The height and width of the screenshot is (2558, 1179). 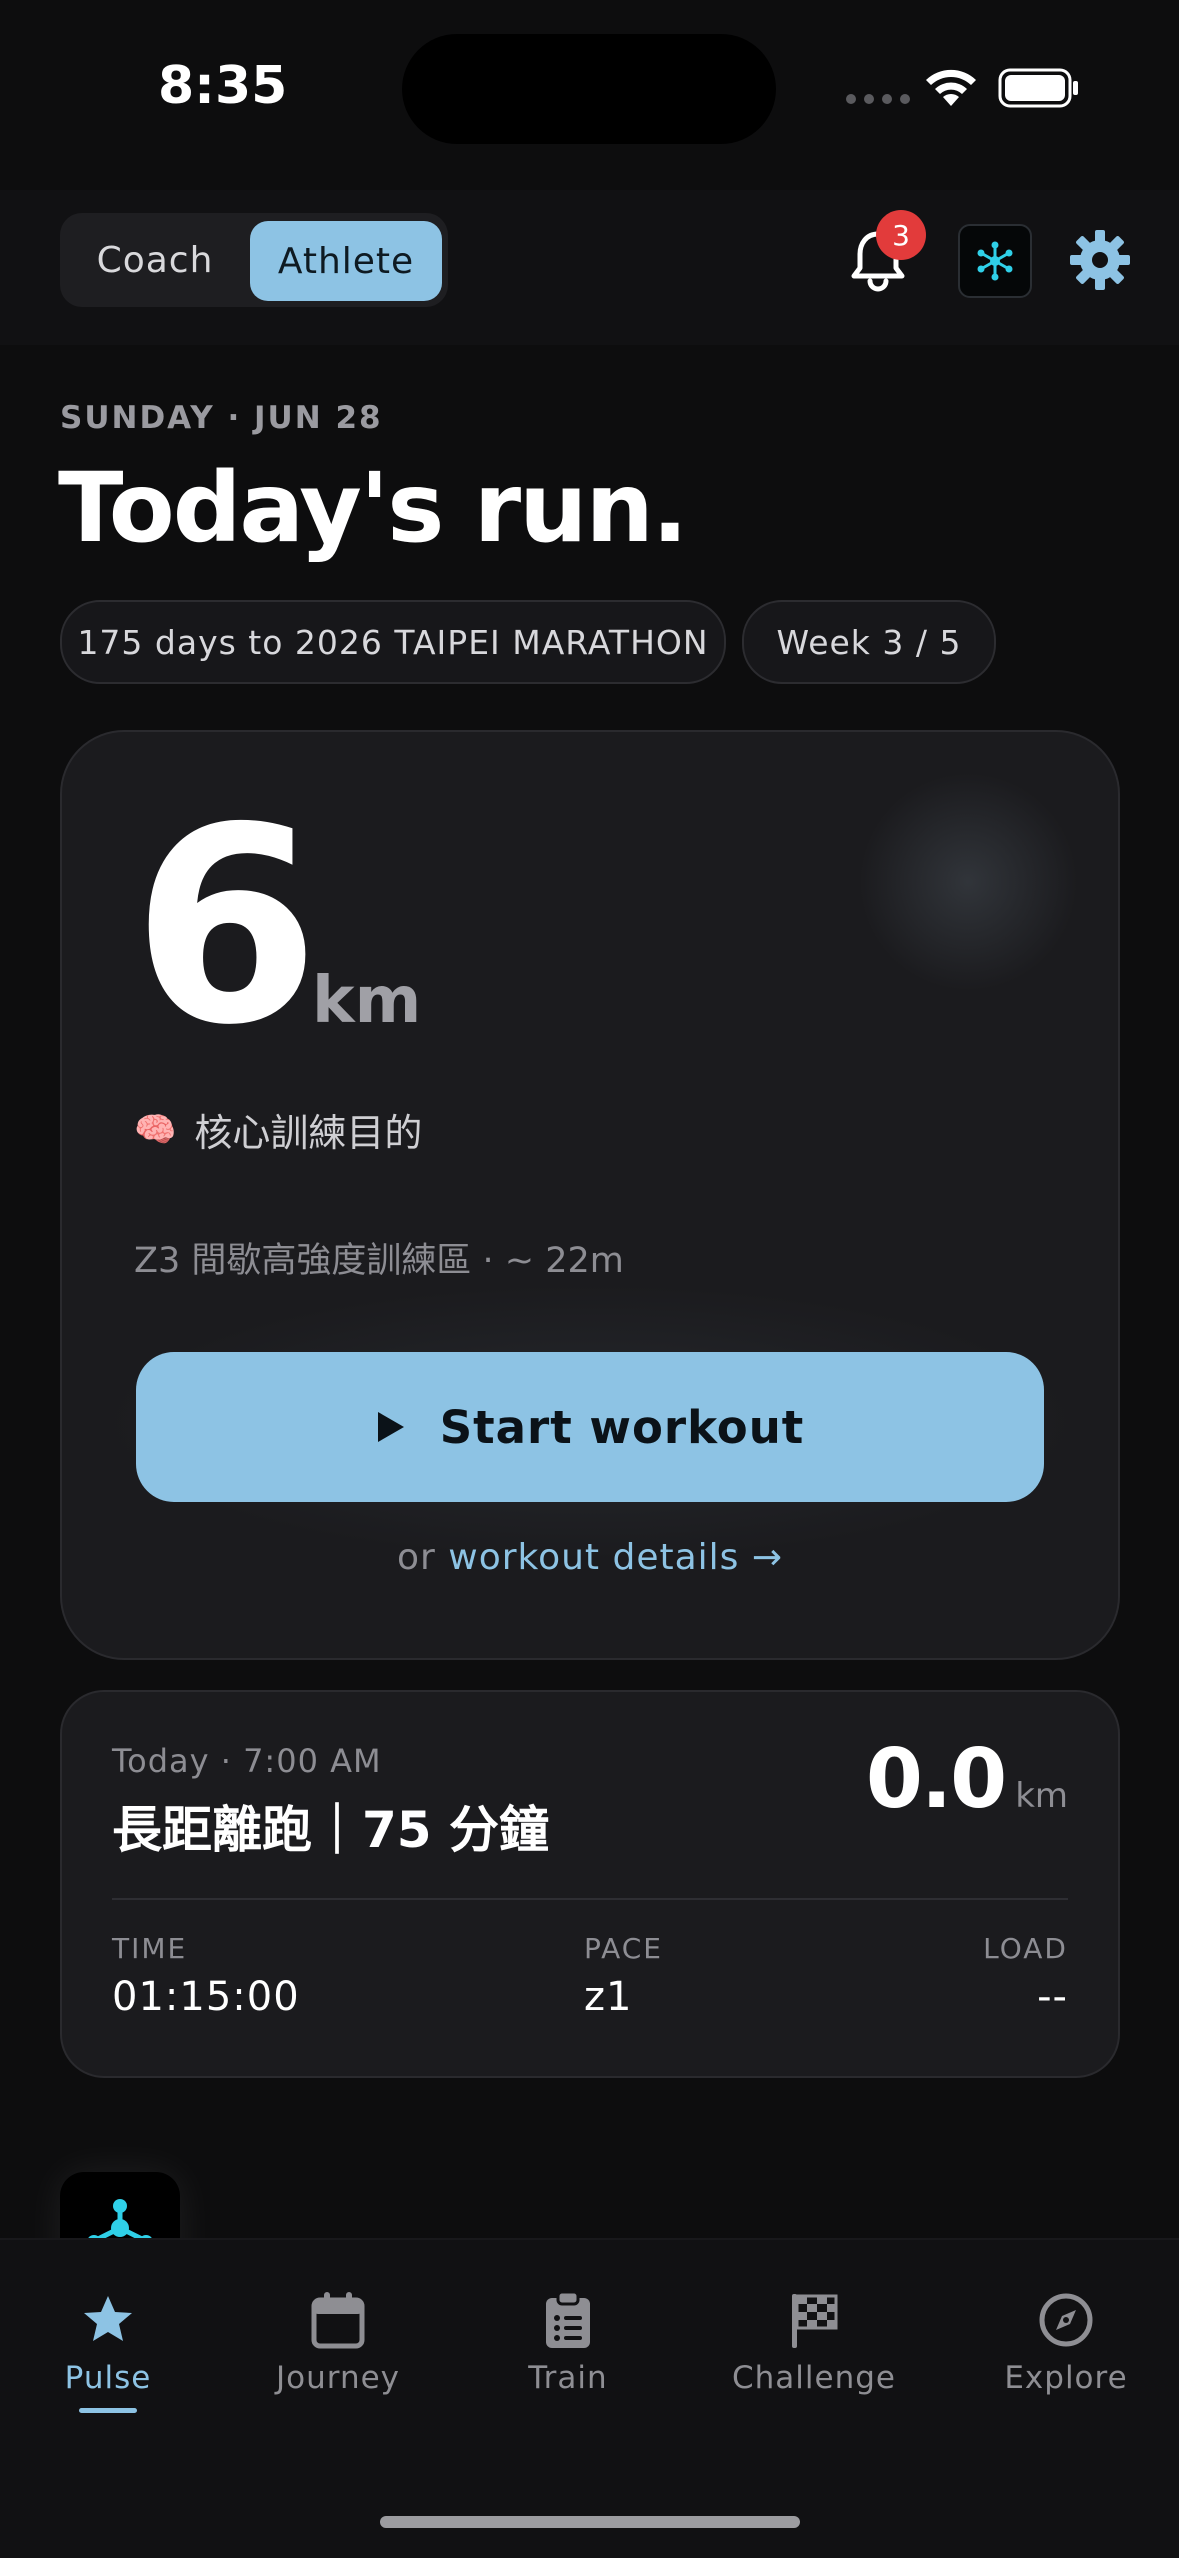 I want to click on tab-journey: Journey, so click(x=338, y=2343).